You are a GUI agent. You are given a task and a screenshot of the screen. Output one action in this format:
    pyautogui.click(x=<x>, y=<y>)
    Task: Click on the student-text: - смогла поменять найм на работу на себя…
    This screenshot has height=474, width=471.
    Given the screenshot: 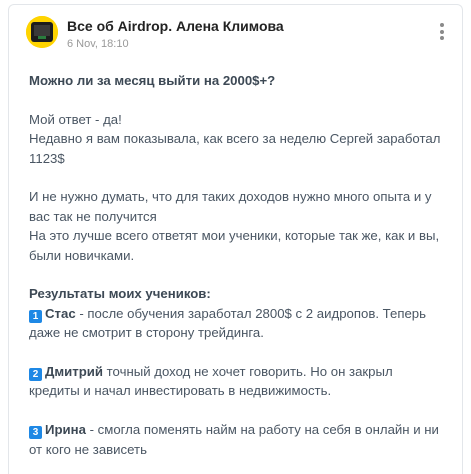 What is the action you would take?
    pyautogui.click(x=234, y=439)
    